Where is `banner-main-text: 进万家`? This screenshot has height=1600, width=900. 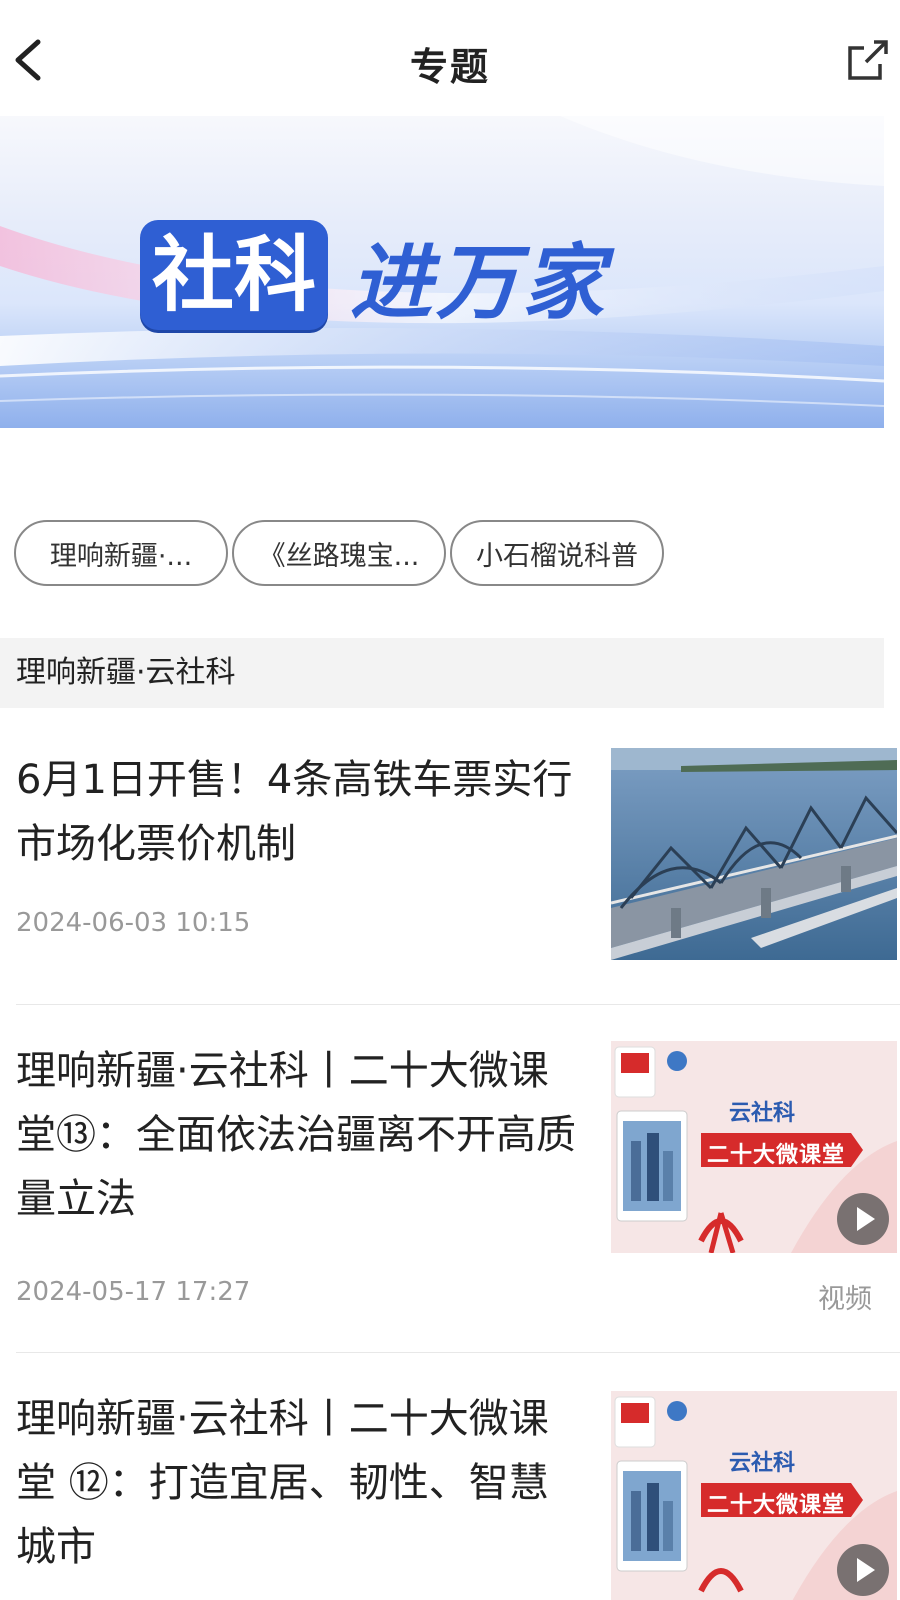 banner-main-text: 进万家 is located at coordinates (479, 282).